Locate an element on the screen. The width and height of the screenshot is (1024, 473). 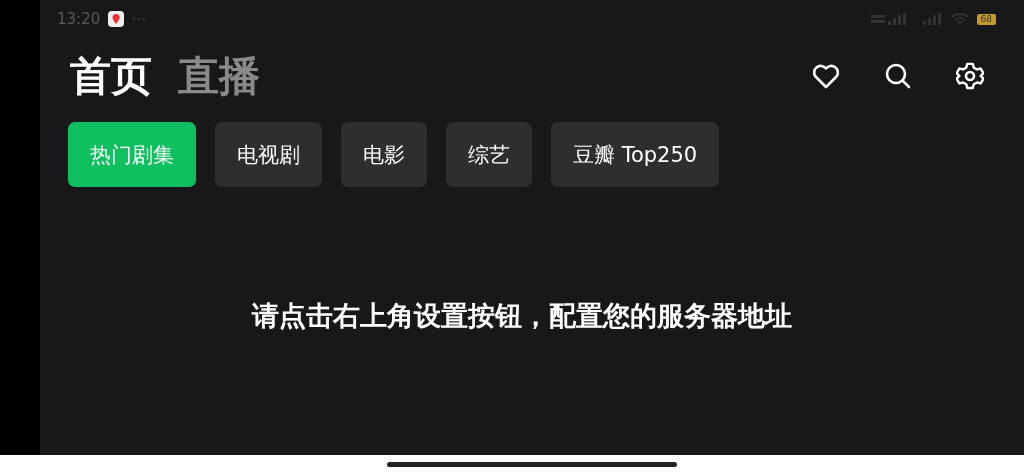
category-chip: 豆瓣 Top250 is located at coordinates (635, 154).